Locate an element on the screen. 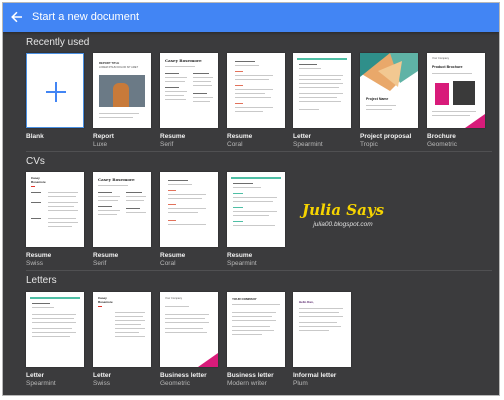  thumb-greeting: Hello Dan, is located at coordinates (306, 302).